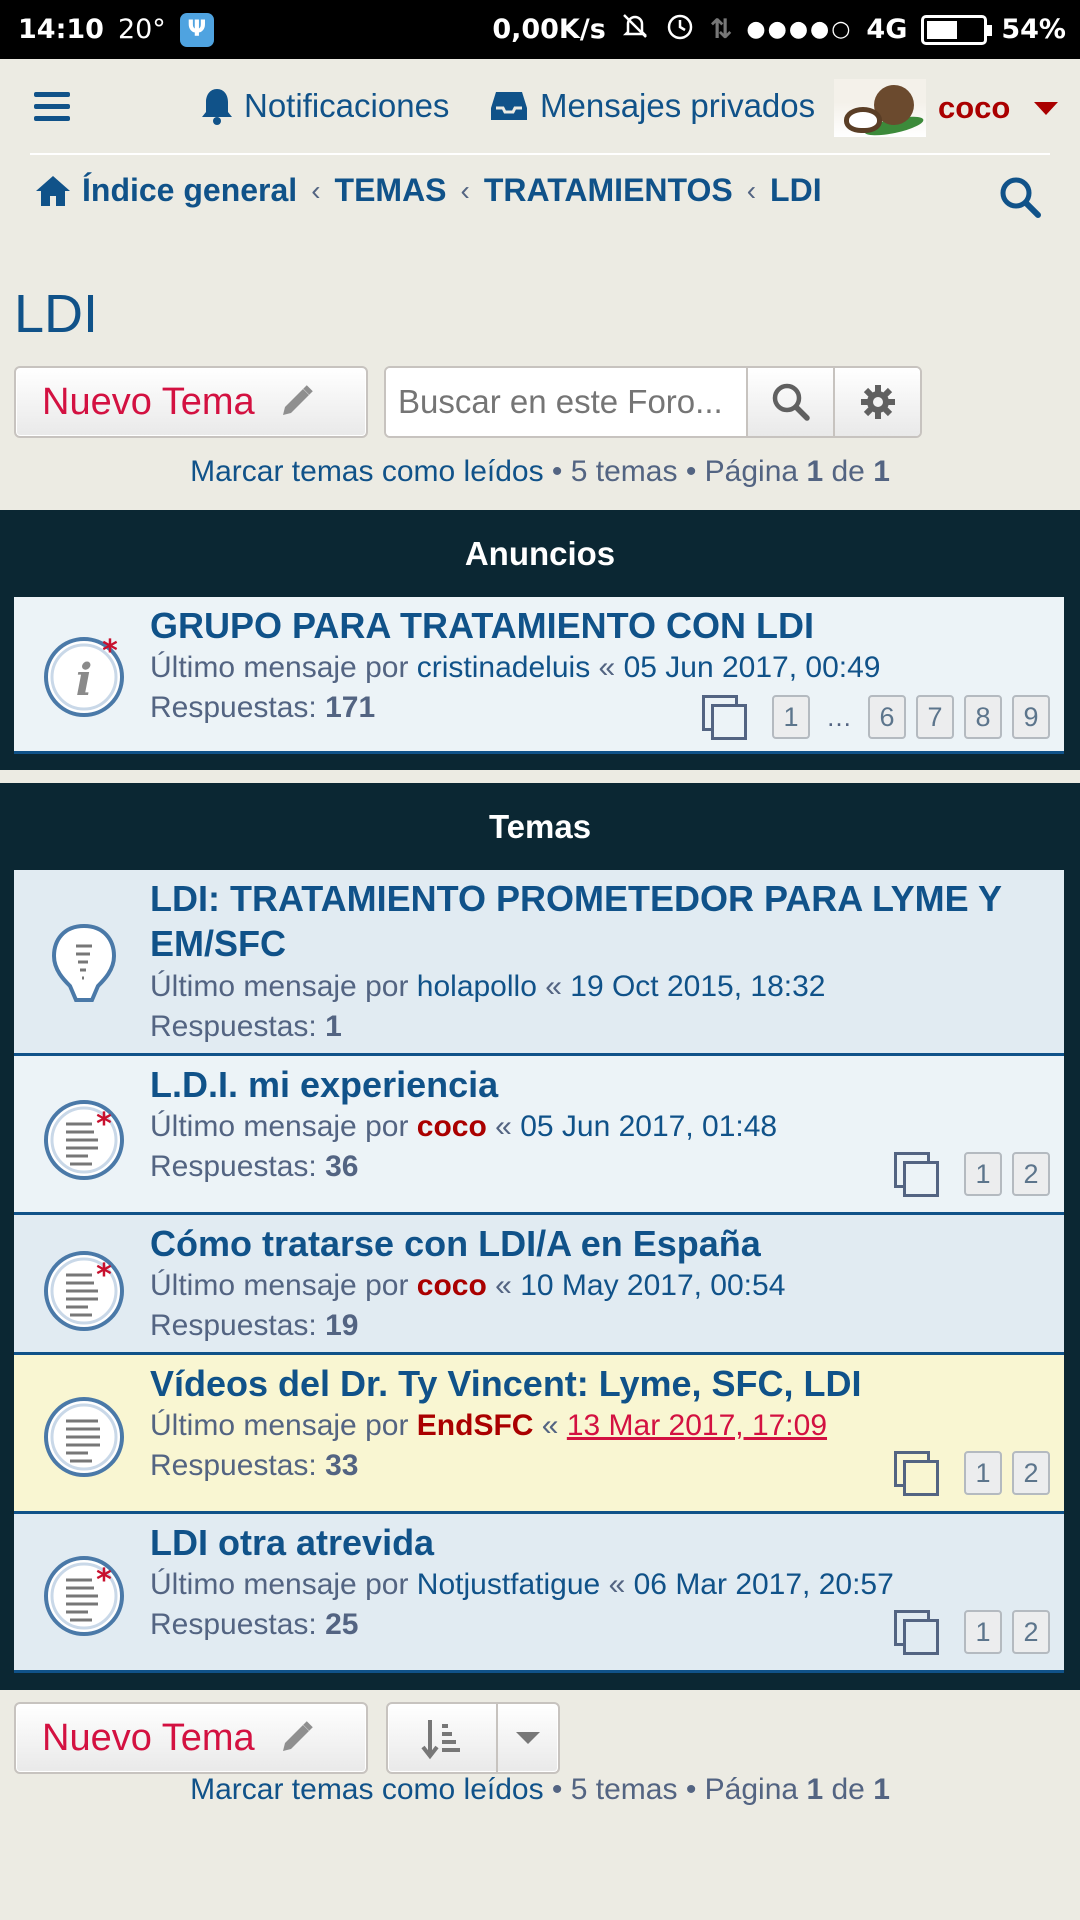 The image size is (1080, 1920). What do you see at coordinates (56, 314) in the screenshot?
I see `page-title: LDI` at bounding box center [56, 314].